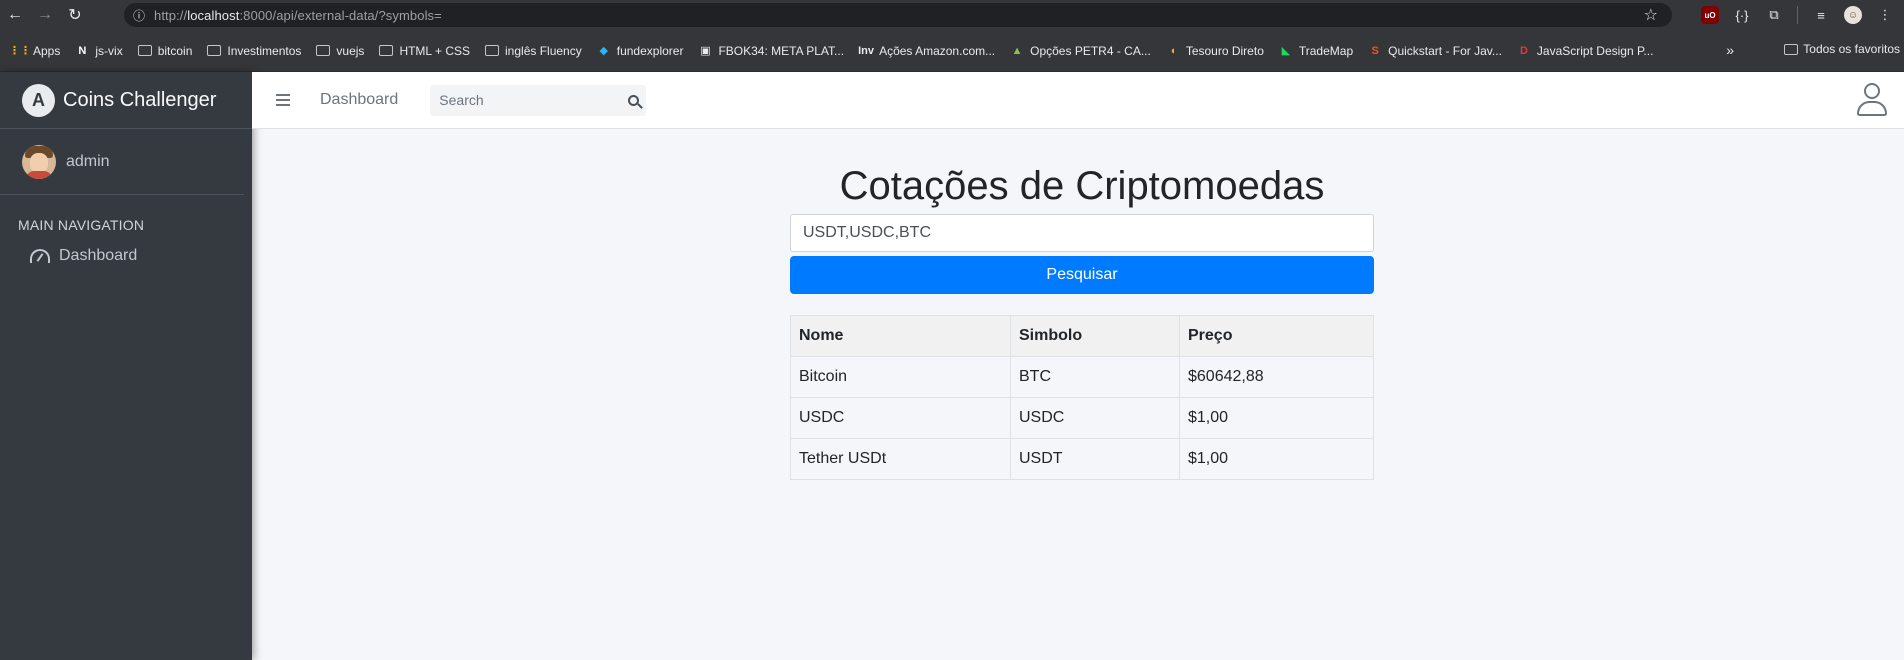 This screenshot has height=660, width=1904. What do you see at coordinates (283, 100) in the screenshot?
I see `hamburger-menu-icon` at bounding box center [283, 100].